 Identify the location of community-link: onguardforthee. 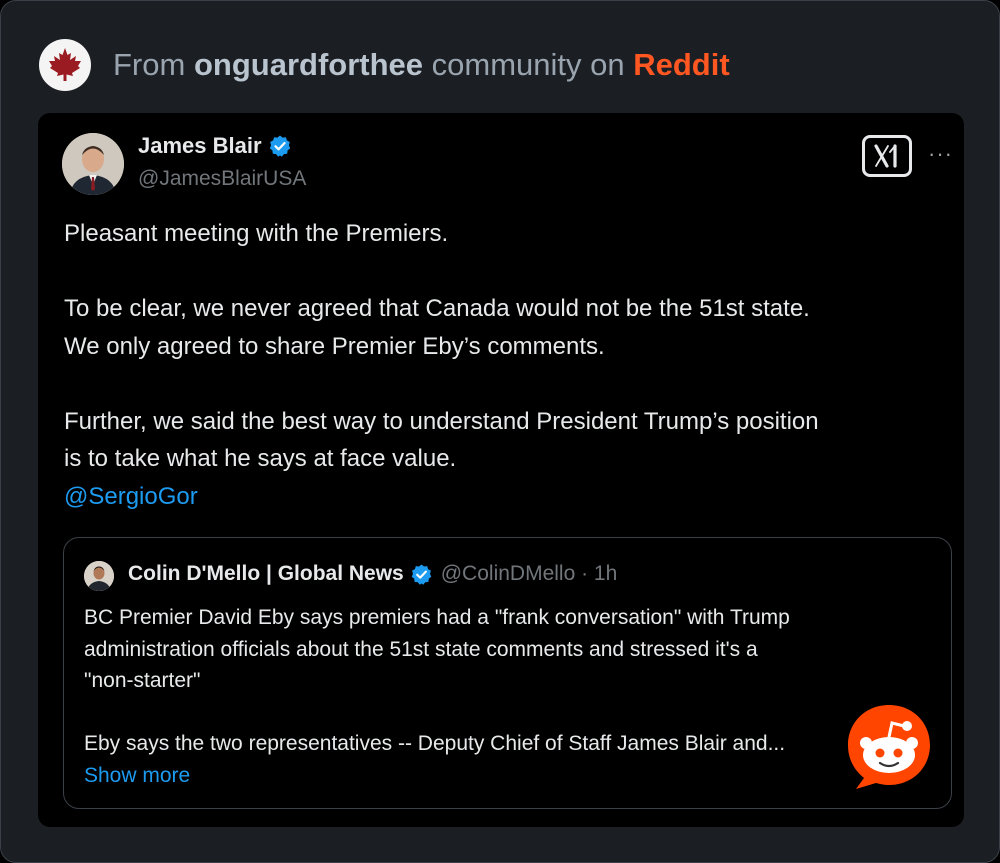
(308, 64).